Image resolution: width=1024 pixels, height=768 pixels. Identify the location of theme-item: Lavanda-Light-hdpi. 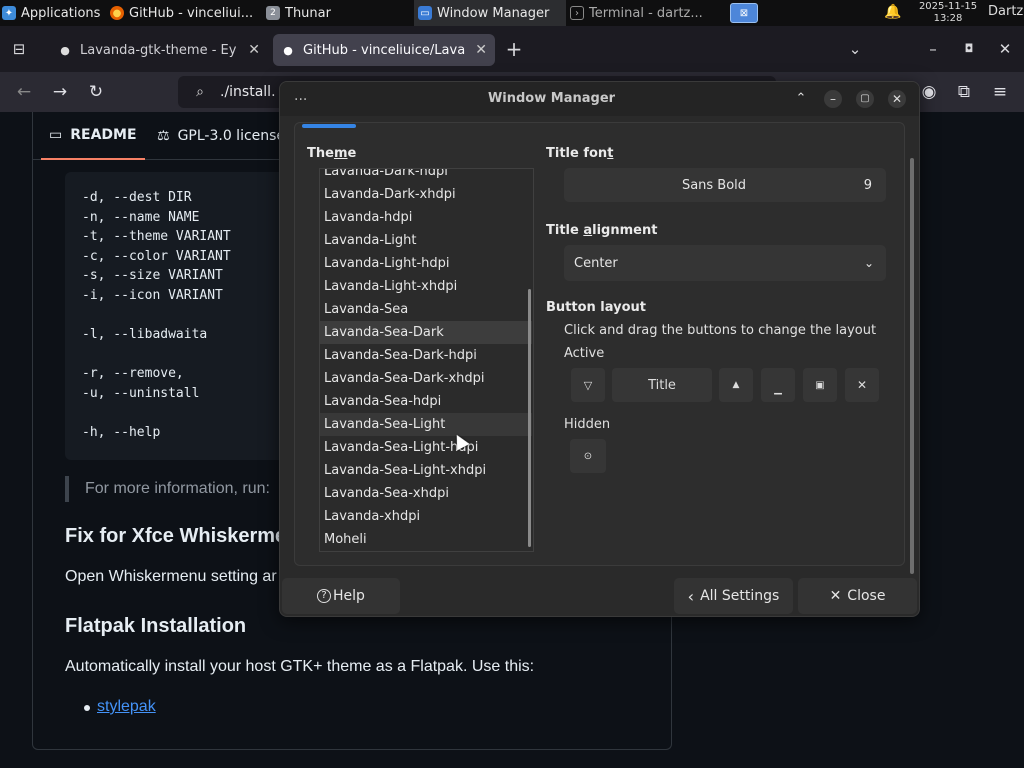
(426, 263).